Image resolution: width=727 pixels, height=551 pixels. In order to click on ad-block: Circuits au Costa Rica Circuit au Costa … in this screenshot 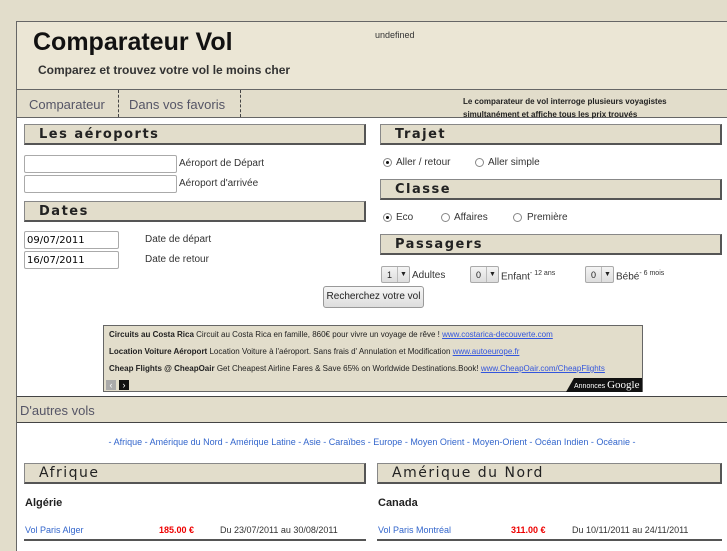, I will do `click(373, 358)`.